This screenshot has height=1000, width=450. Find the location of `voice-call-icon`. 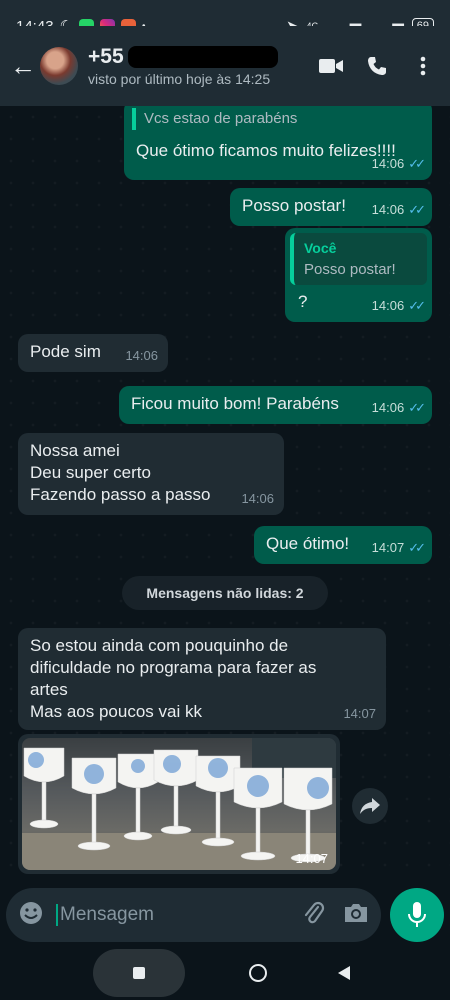

voice-call-icon is located at coordinates (377, 66).